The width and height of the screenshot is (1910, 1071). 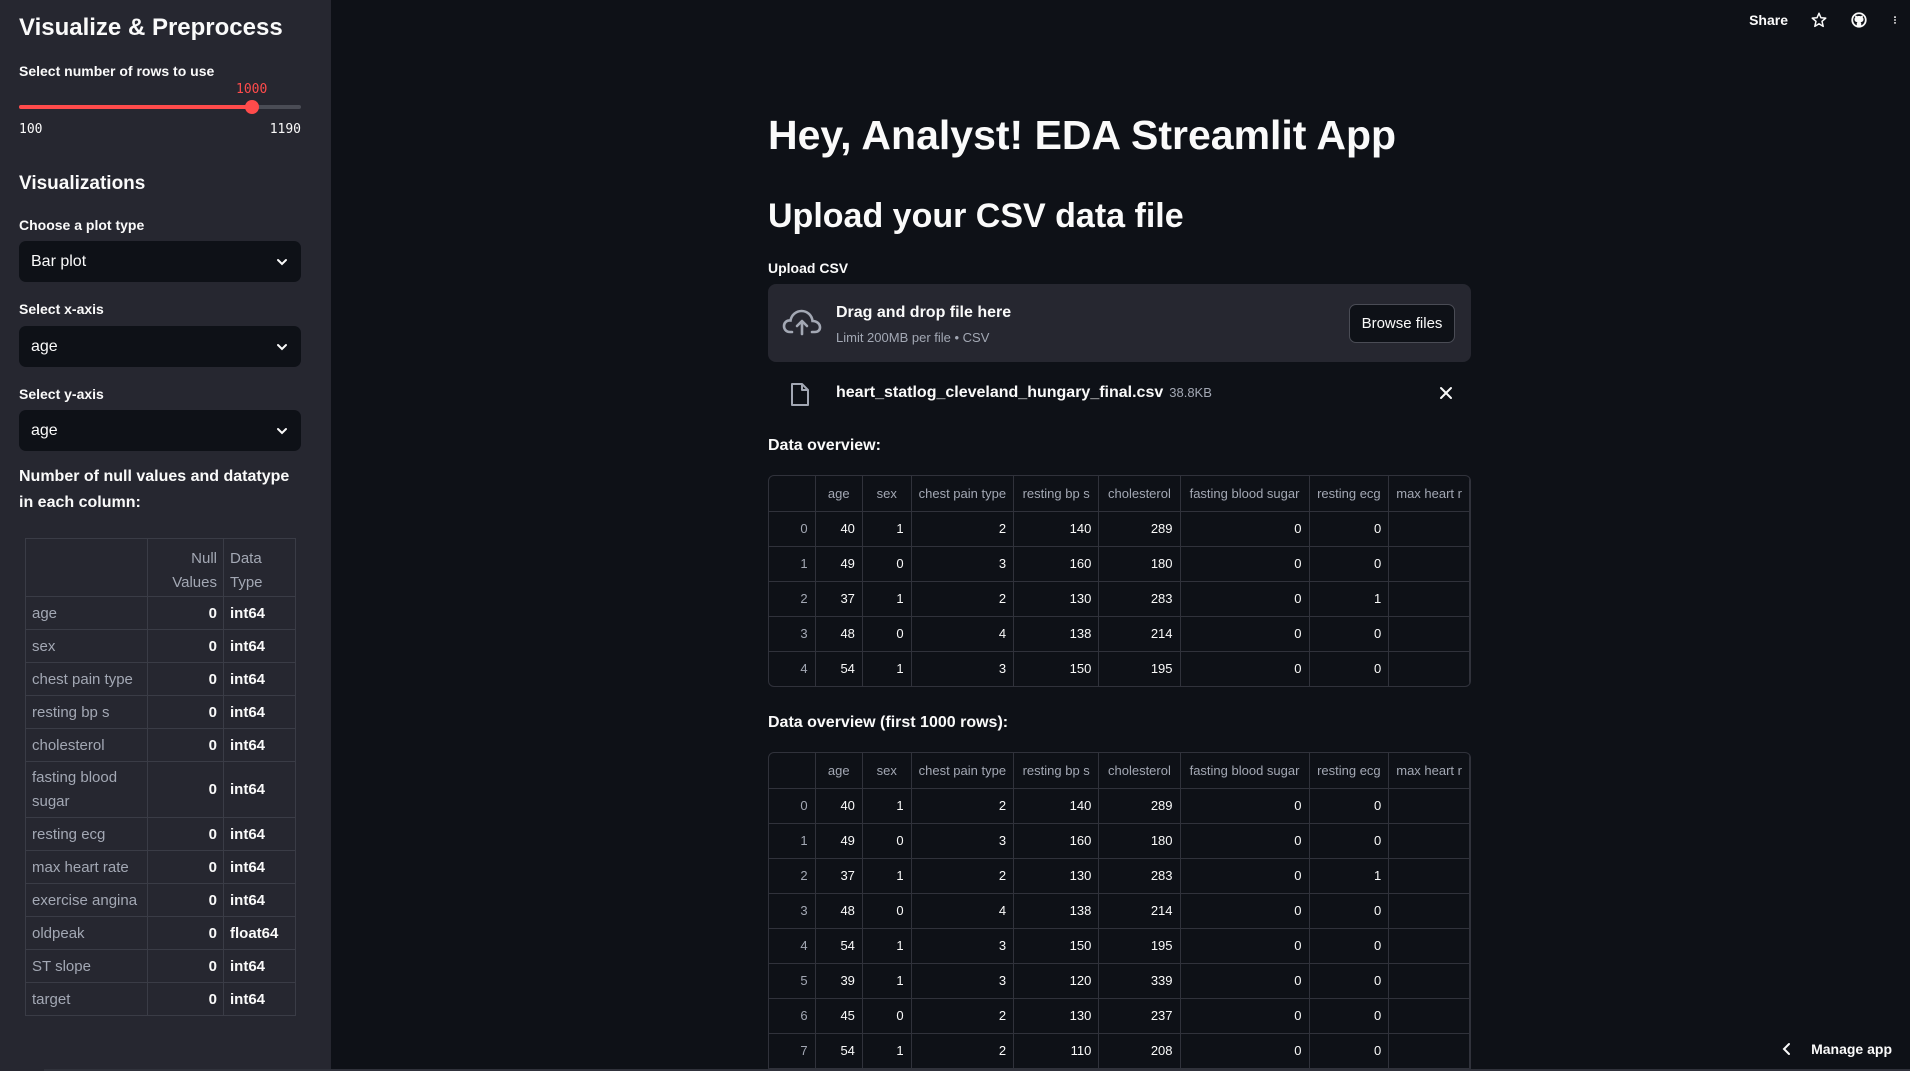 What do you see at coordinates (792, 529) in the screenshot?
I see `row-index: 0` at bounding box center [792, 529].